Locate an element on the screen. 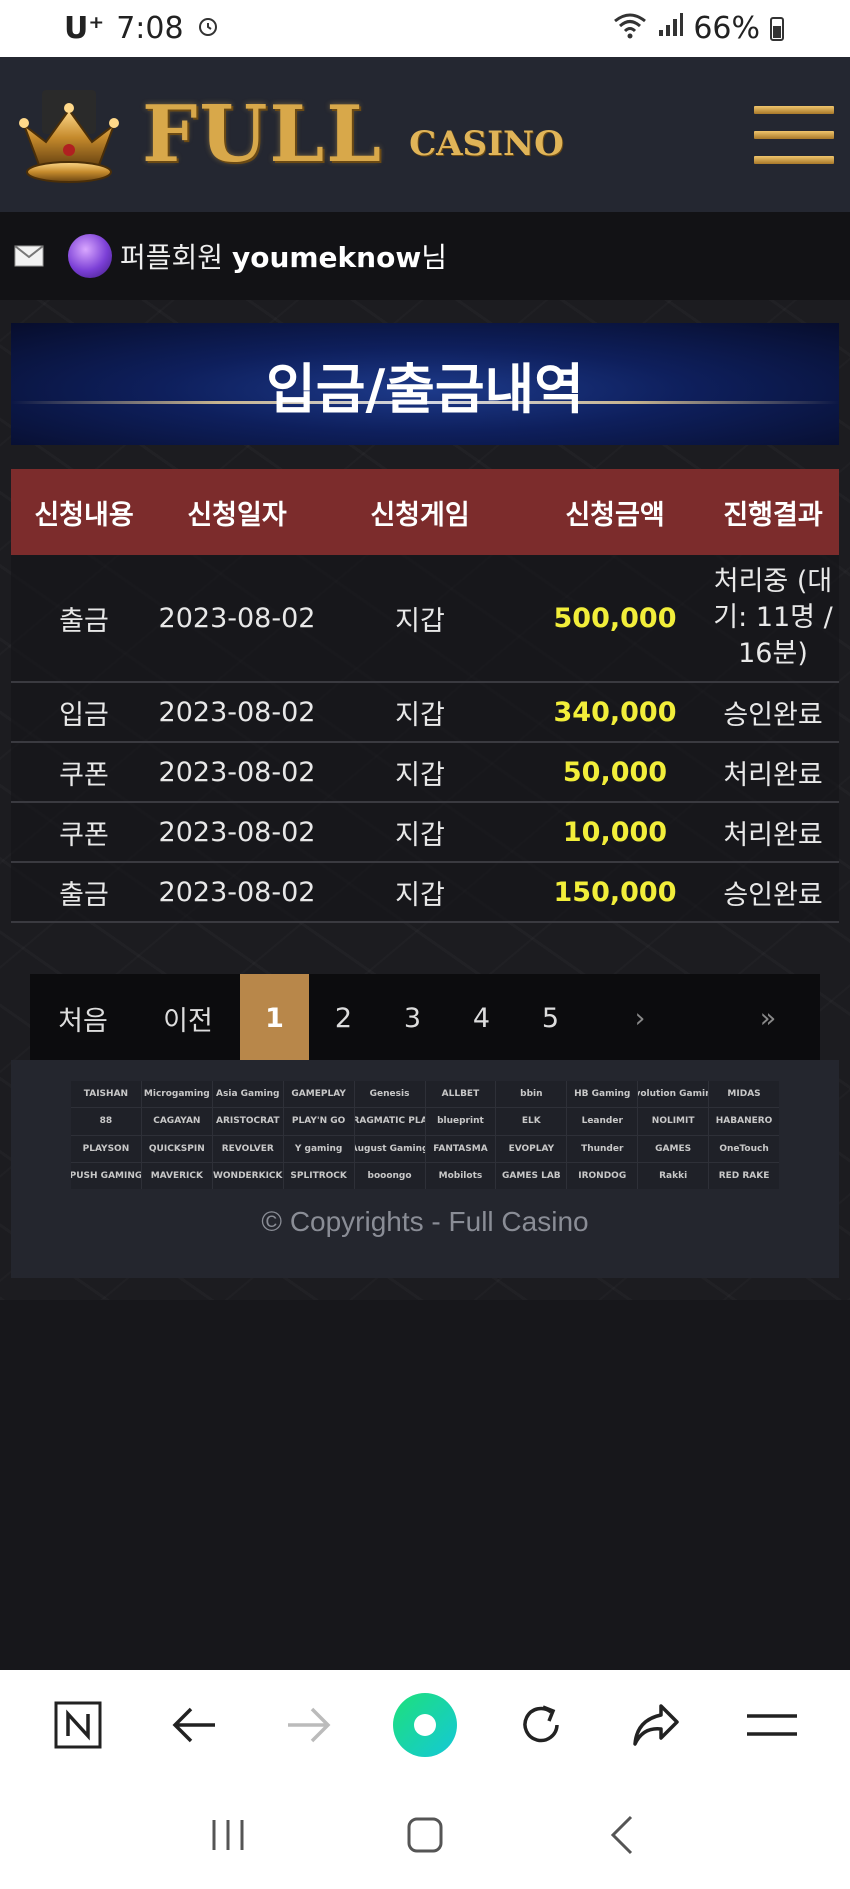 Image resolution: width=850 pixels, height=1889 pixels. table-row: 출금 2023-08-02 지갑 150,000 승인완료 is located at coordinates (425, 893).